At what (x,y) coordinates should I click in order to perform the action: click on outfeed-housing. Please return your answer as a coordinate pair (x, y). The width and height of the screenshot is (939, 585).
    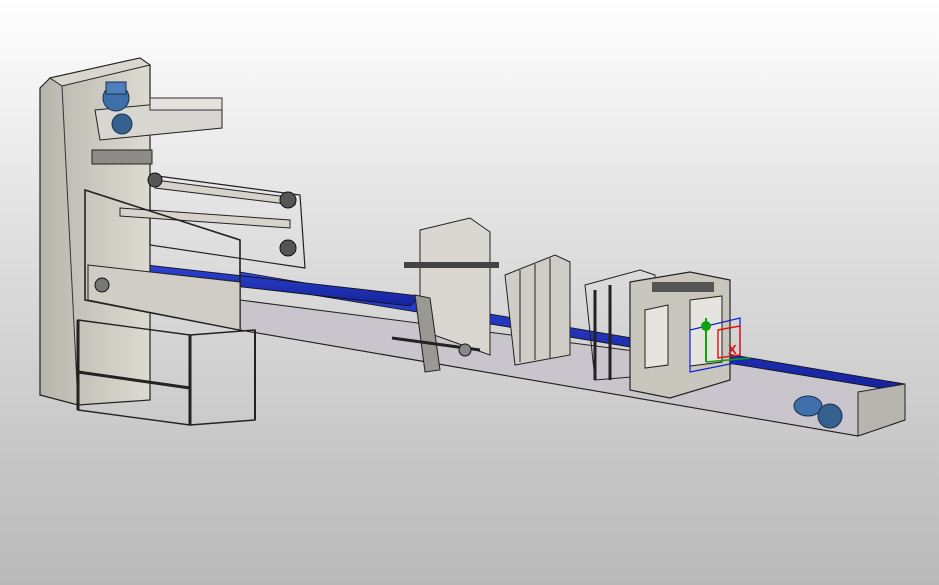
    Looking at the image, I should click on (680, 335).